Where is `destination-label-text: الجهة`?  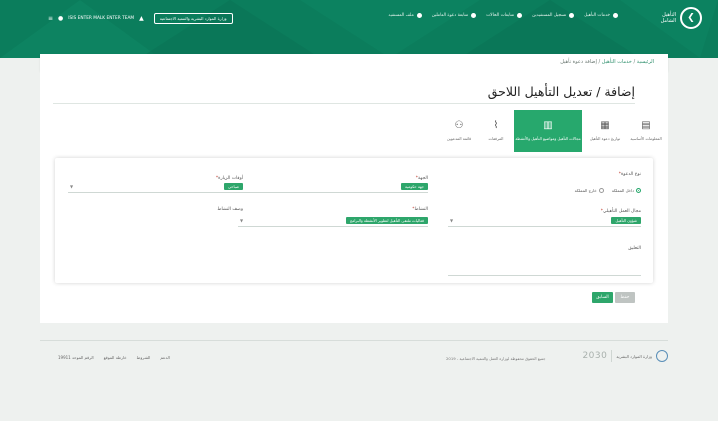
destination-label-text: الجهة is located at coordinates (422, 178).